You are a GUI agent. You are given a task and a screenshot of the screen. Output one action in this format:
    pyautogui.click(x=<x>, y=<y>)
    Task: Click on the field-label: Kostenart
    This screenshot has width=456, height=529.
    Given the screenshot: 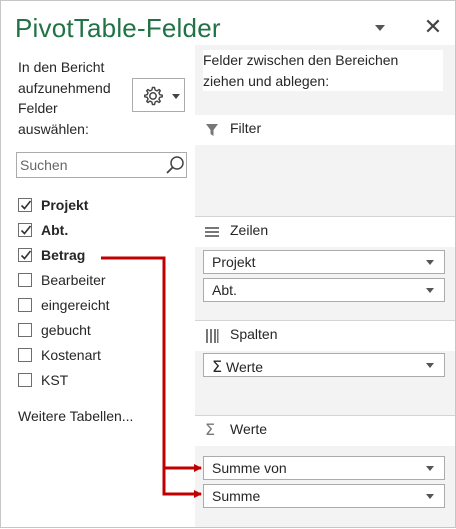 What is the action you would take?
    pyautogui.click(x=71, y=355)
    